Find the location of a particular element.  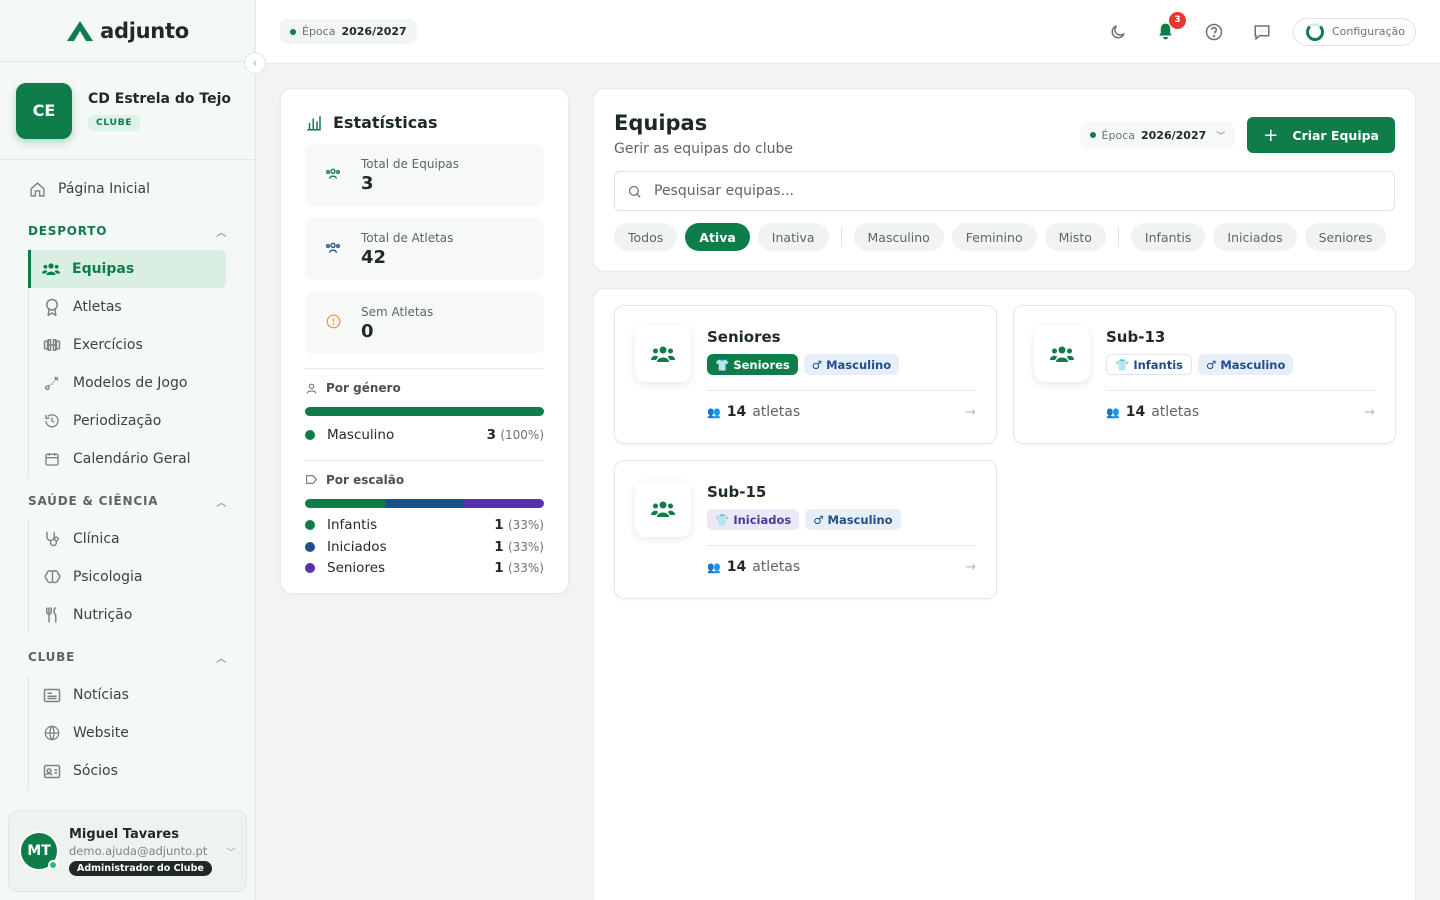

brain-icon is located at coordinates (52, 577).